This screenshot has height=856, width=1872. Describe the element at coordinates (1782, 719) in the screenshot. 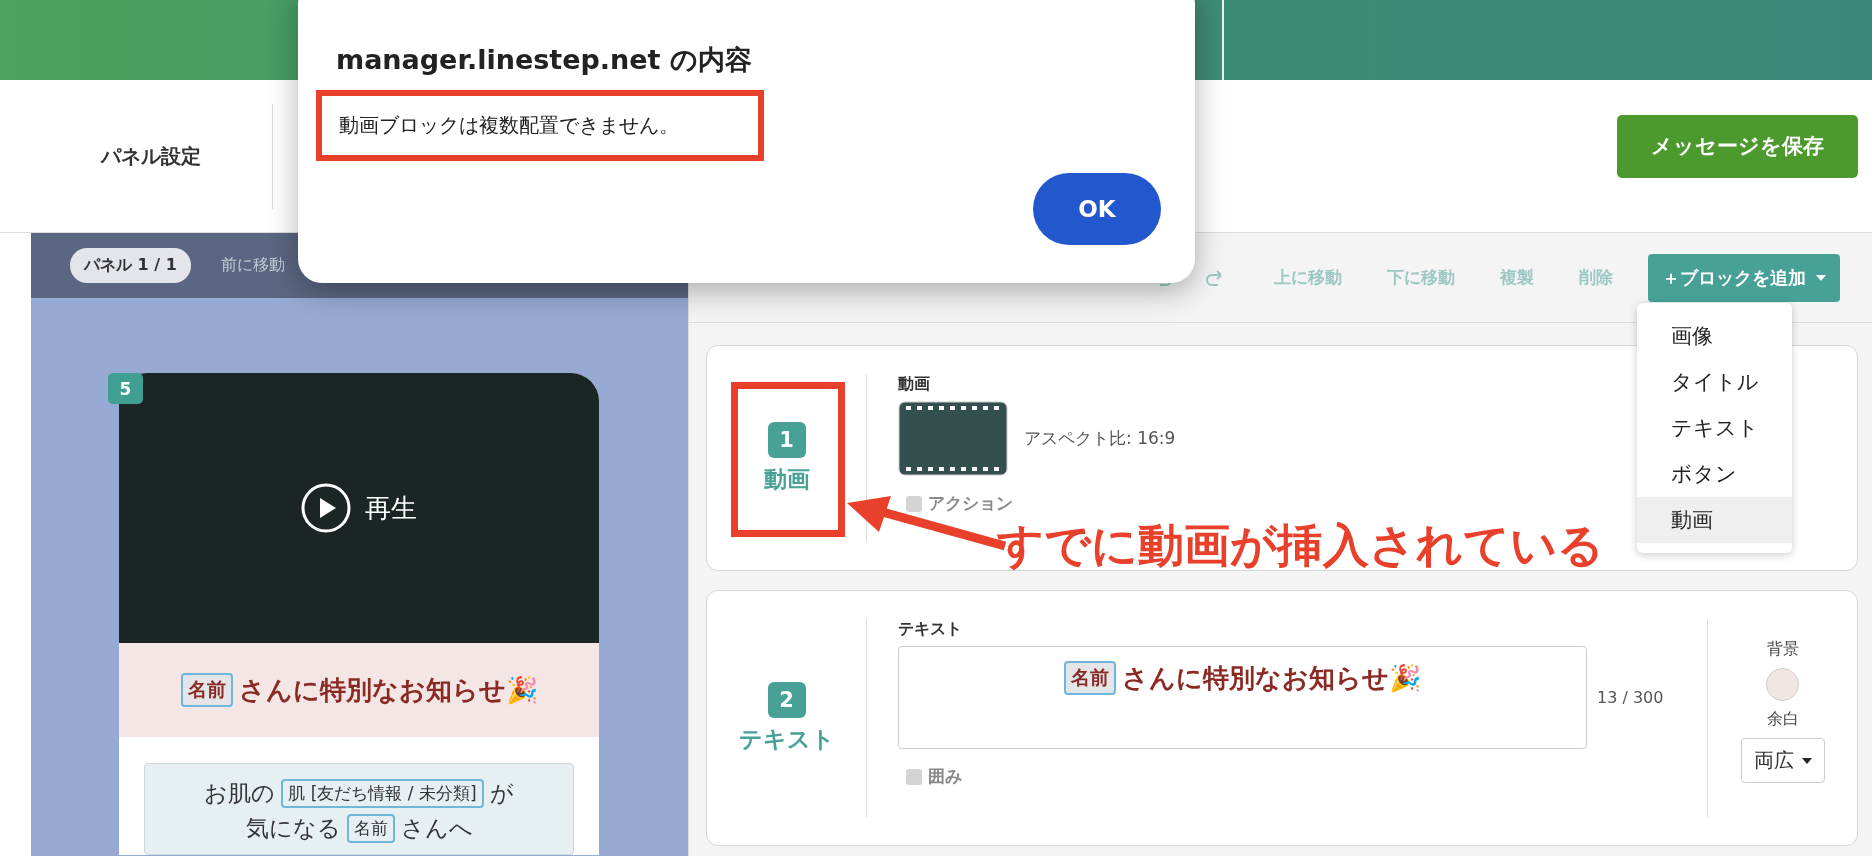

I see `margin-label: 余白` at that location.